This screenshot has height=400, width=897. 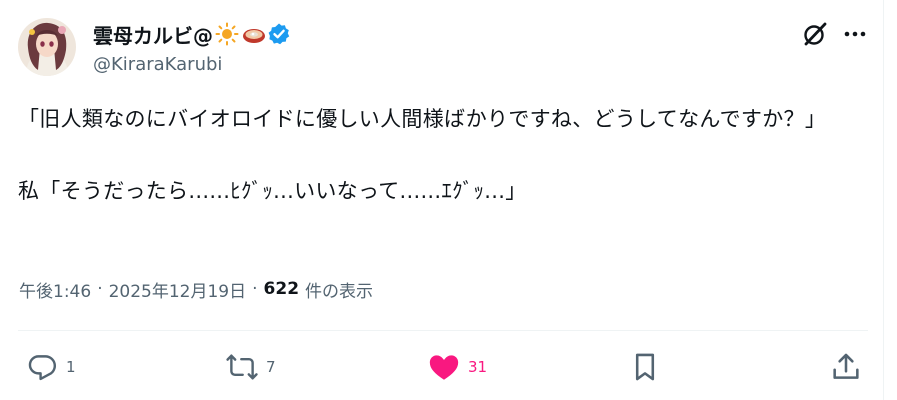 What do you see at coordinates (227, 34) in the screenshot?
I see `sun-emoji-icon` at bounding box center [227, 34].